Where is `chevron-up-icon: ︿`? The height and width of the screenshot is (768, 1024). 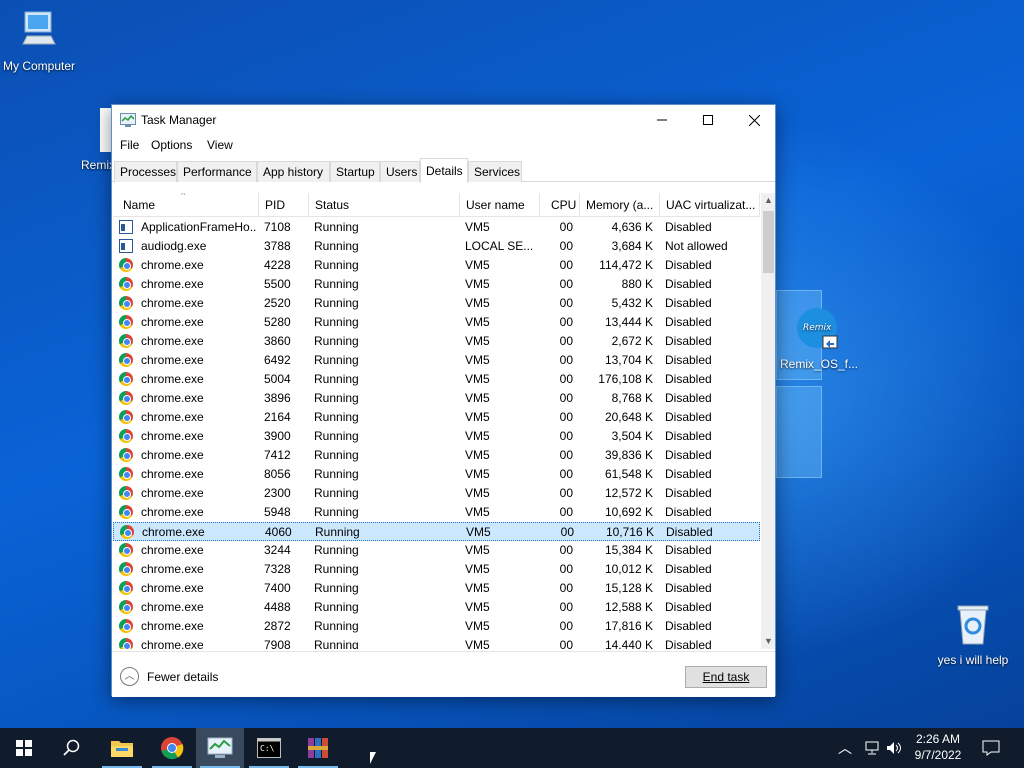
chevron-up-icon: ︿ is located at coordinates (845, 748).